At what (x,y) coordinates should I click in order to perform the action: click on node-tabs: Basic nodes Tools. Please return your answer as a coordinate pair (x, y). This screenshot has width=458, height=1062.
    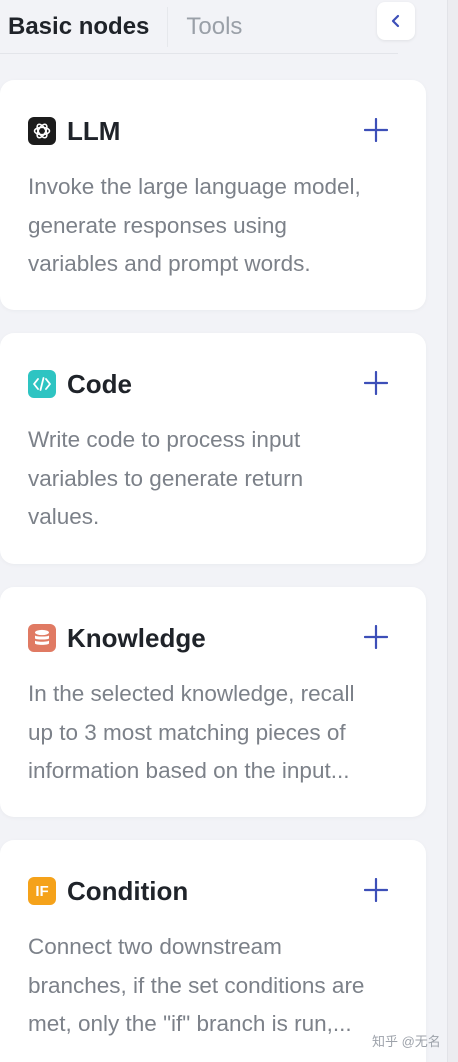
    Looking at the image, I should click on (199, 27).